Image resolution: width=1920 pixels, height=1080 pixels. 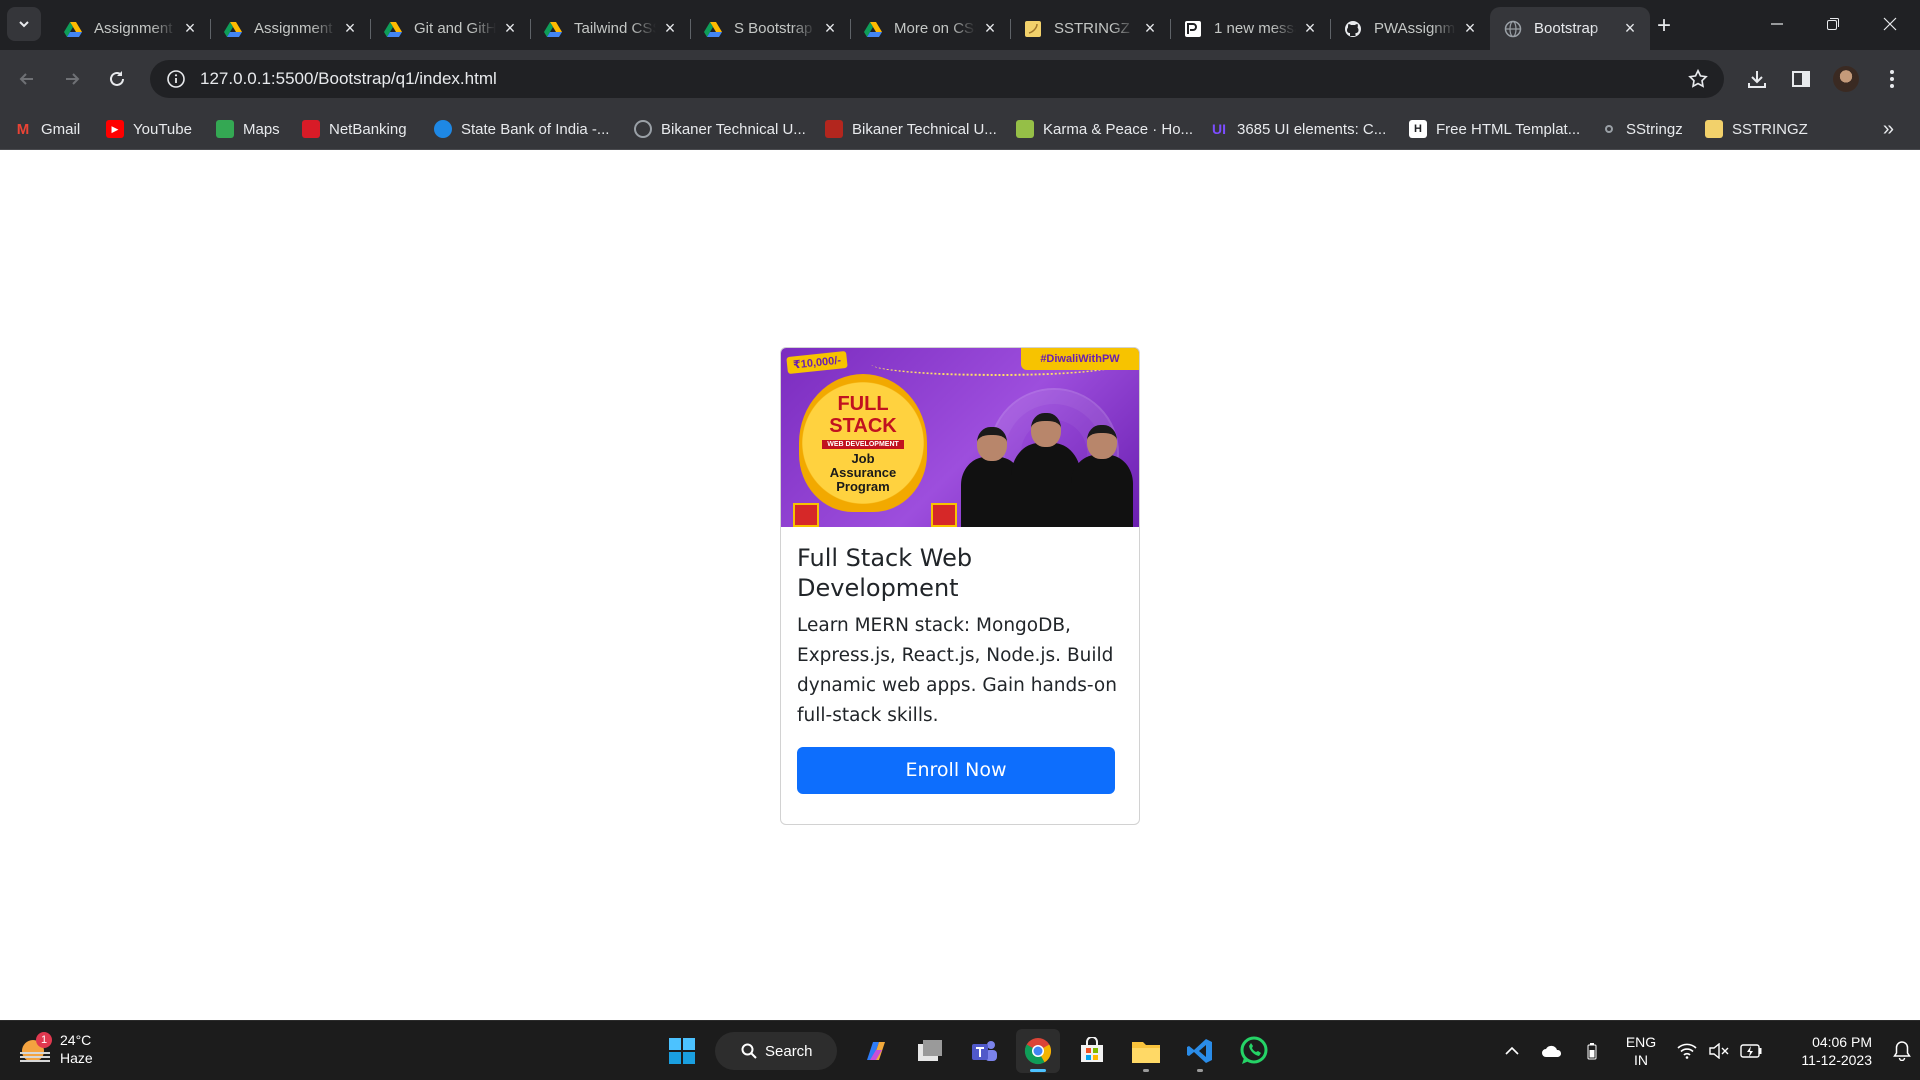 What do you see at coordinates (749, 1051) in the screenshot?
I see `search-icon` at bounding box center [749, 1051].